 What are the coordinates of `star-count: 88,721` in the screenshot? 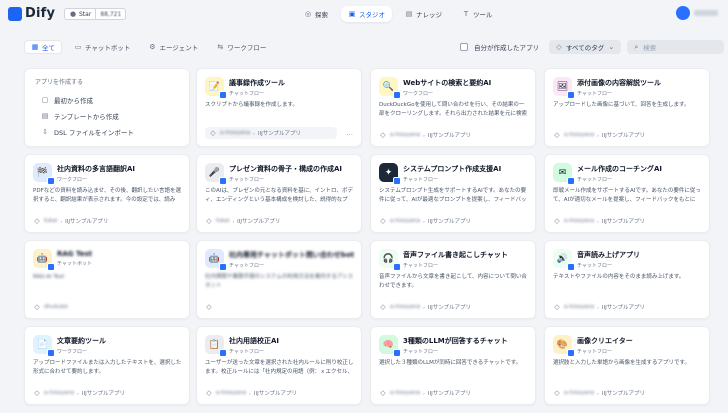 It's located at (111, 14).